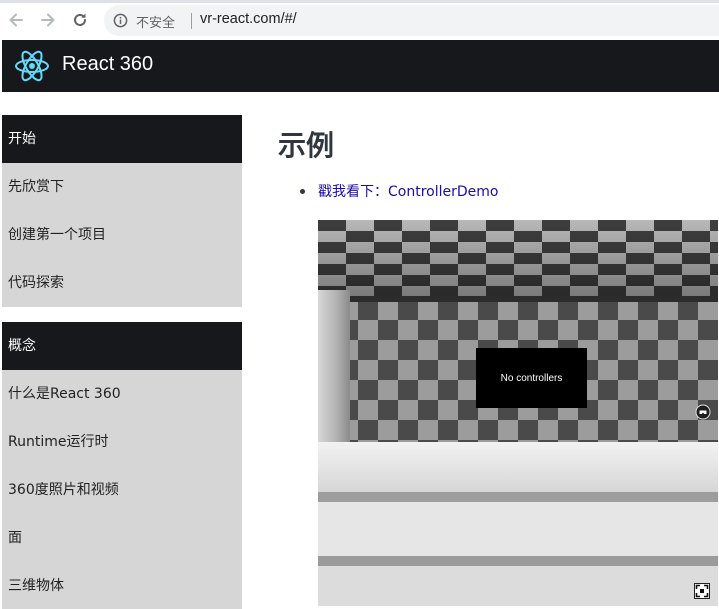 The image size is (719, 609). Describe the element at coordinates (360, 66) in the screenshot. I see `site-header: React 360` at that location.